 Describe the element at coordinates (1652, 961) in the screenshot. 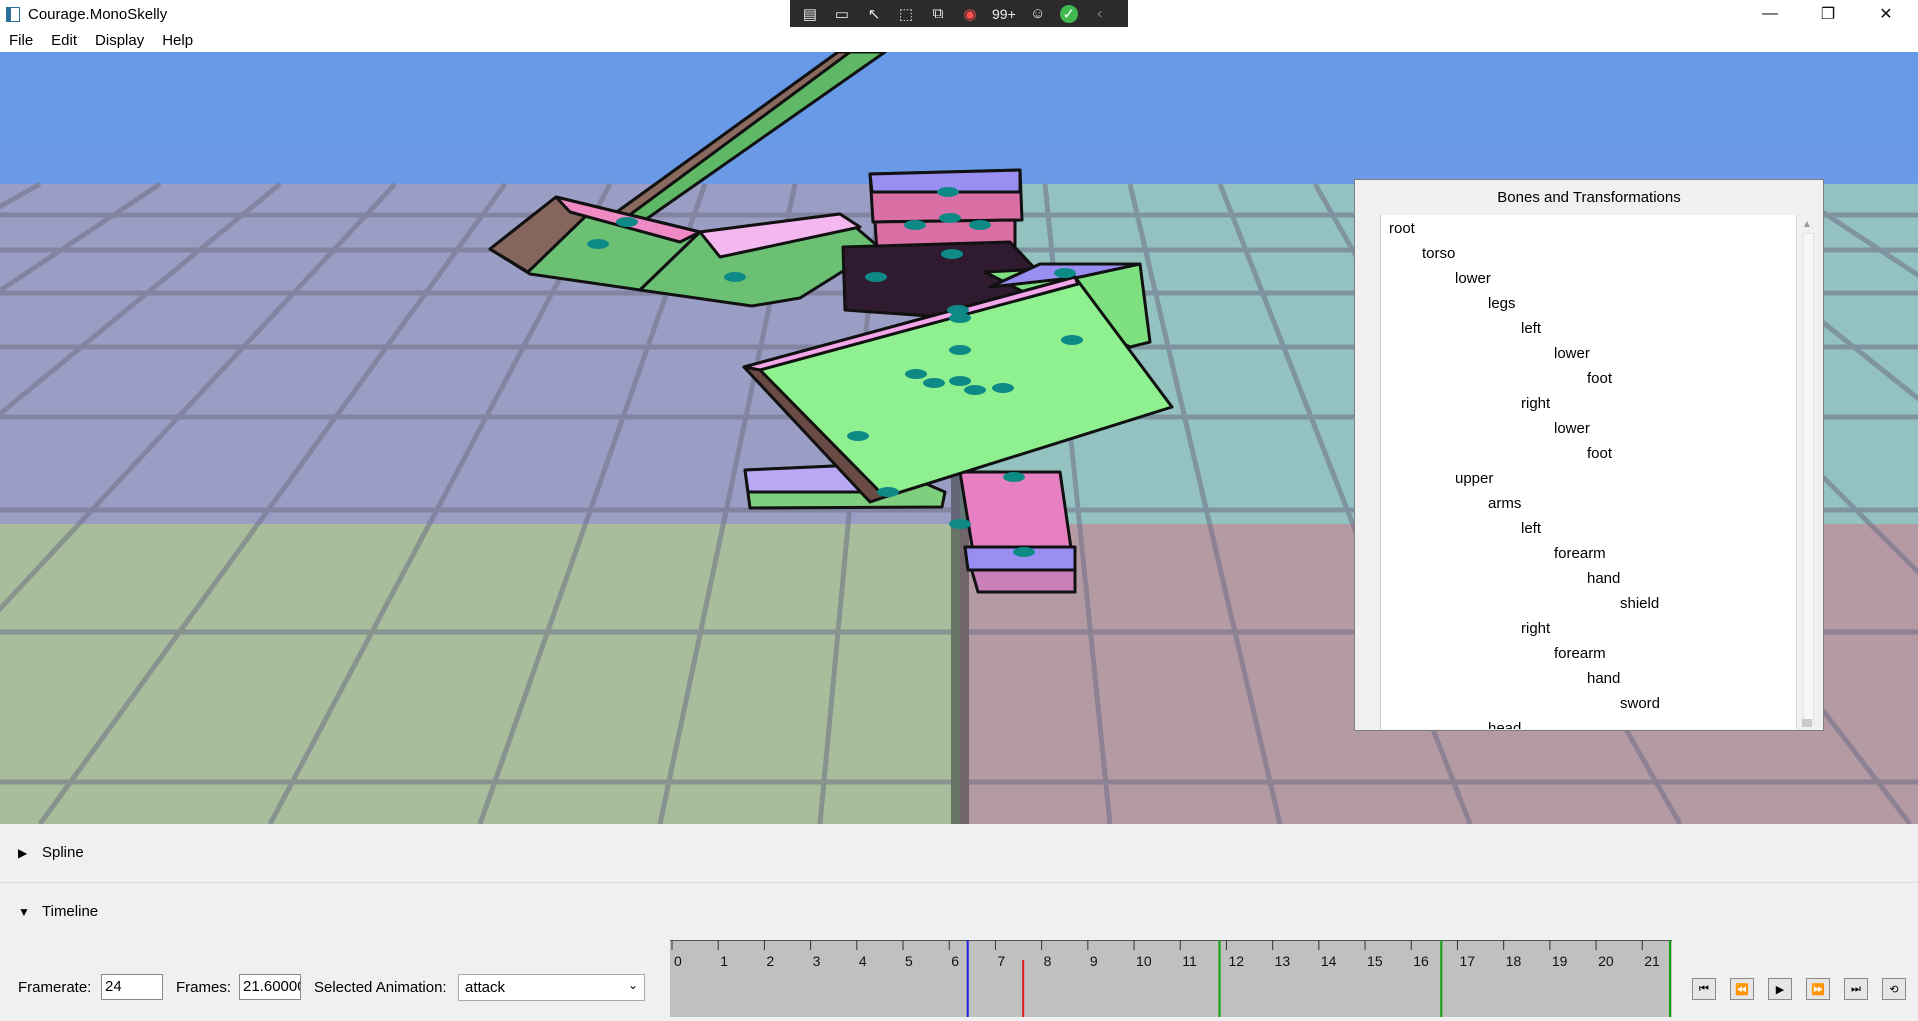

I see `timeline-tick-label: 21` at that location.